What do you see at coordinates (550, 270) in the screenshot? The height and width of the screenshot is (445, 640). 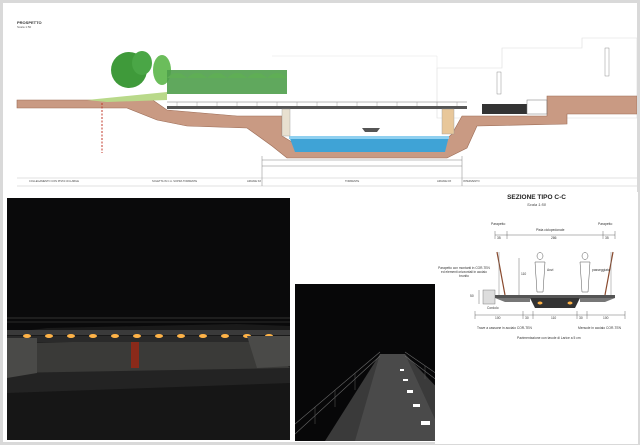 I see `figure-label-a: Anzi` at bounding box center [550, 270].